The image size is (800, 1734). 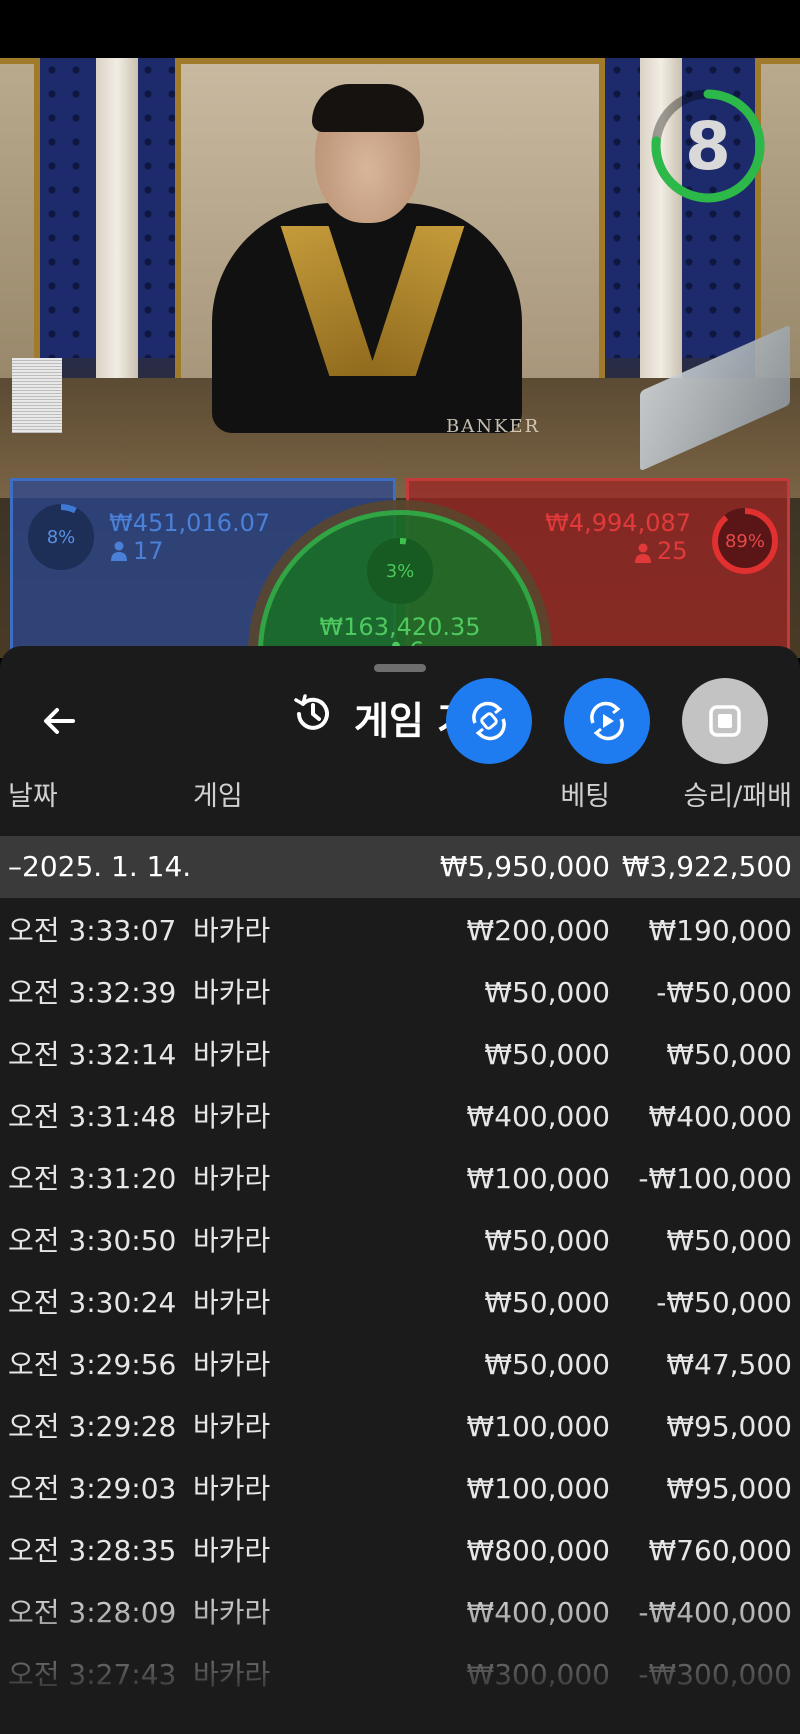 I want to click on arrow-left-icon, so click(x=59, y=721).